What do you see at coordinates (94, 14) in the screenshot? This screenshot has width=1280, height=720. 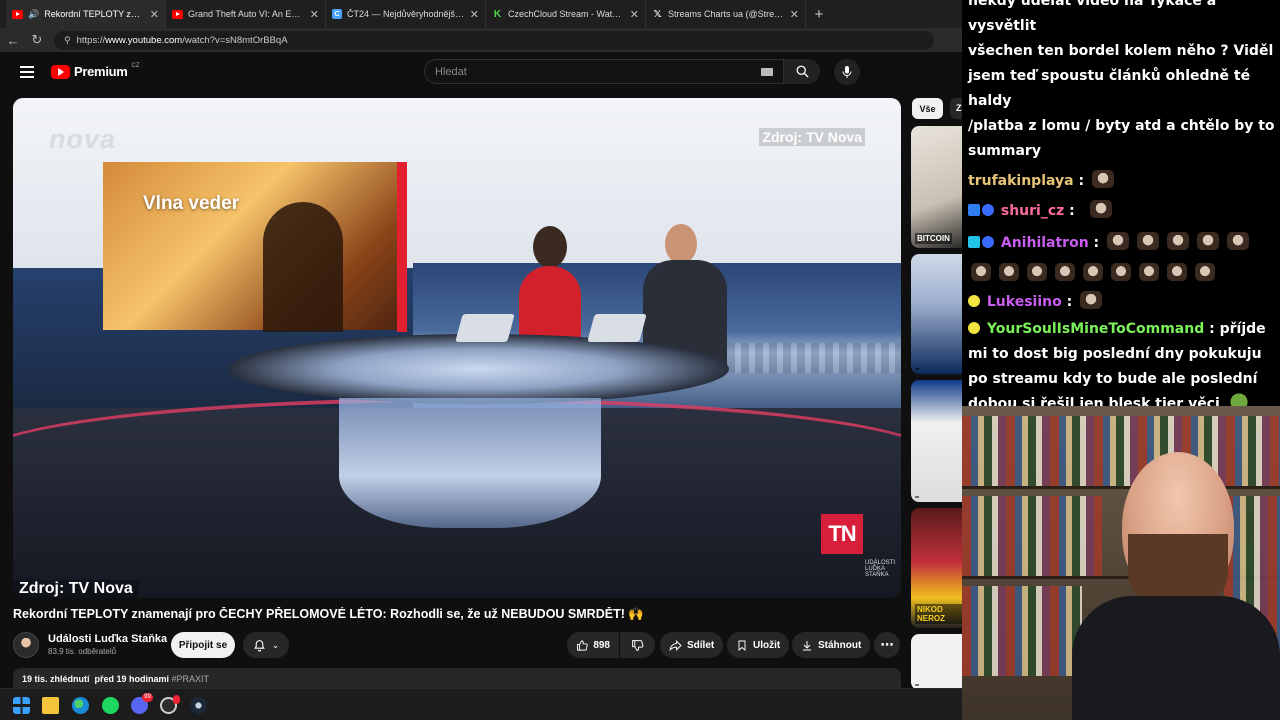 I see `tab-title: Rekordní TEPLOTY znamenají` at bounding box center [94, 14].